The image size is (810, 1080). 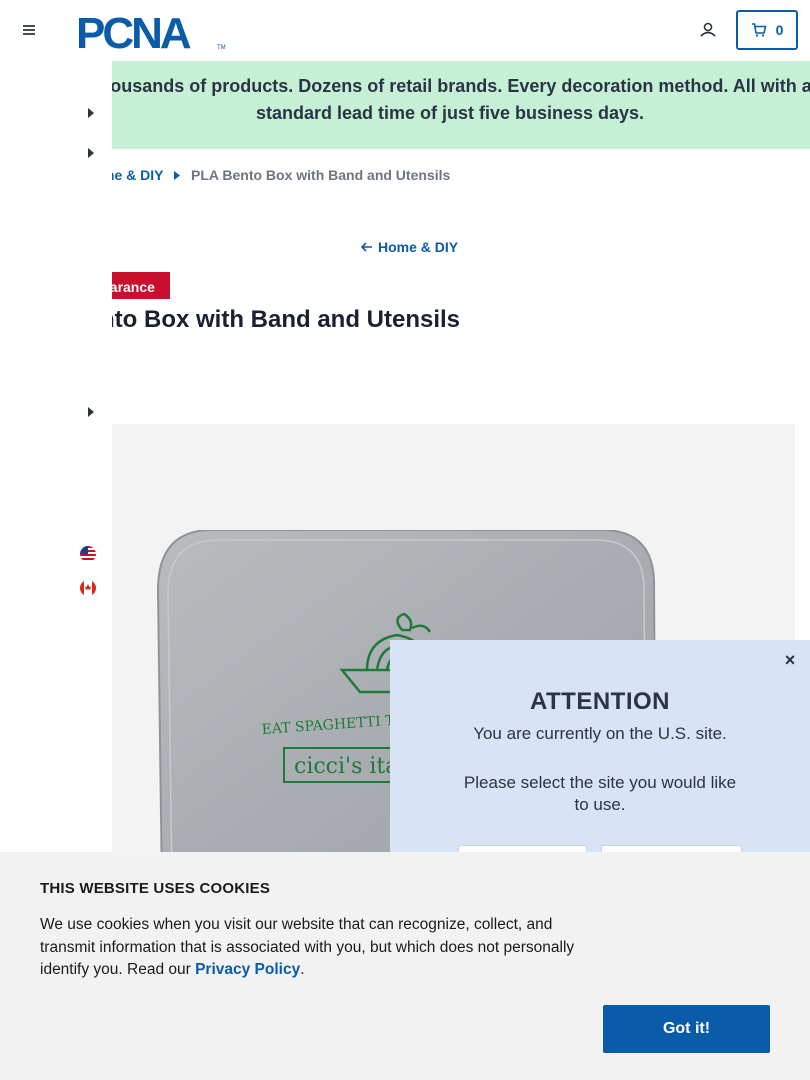 I want to click on close-icon: ×, so click(x=790, y=660).